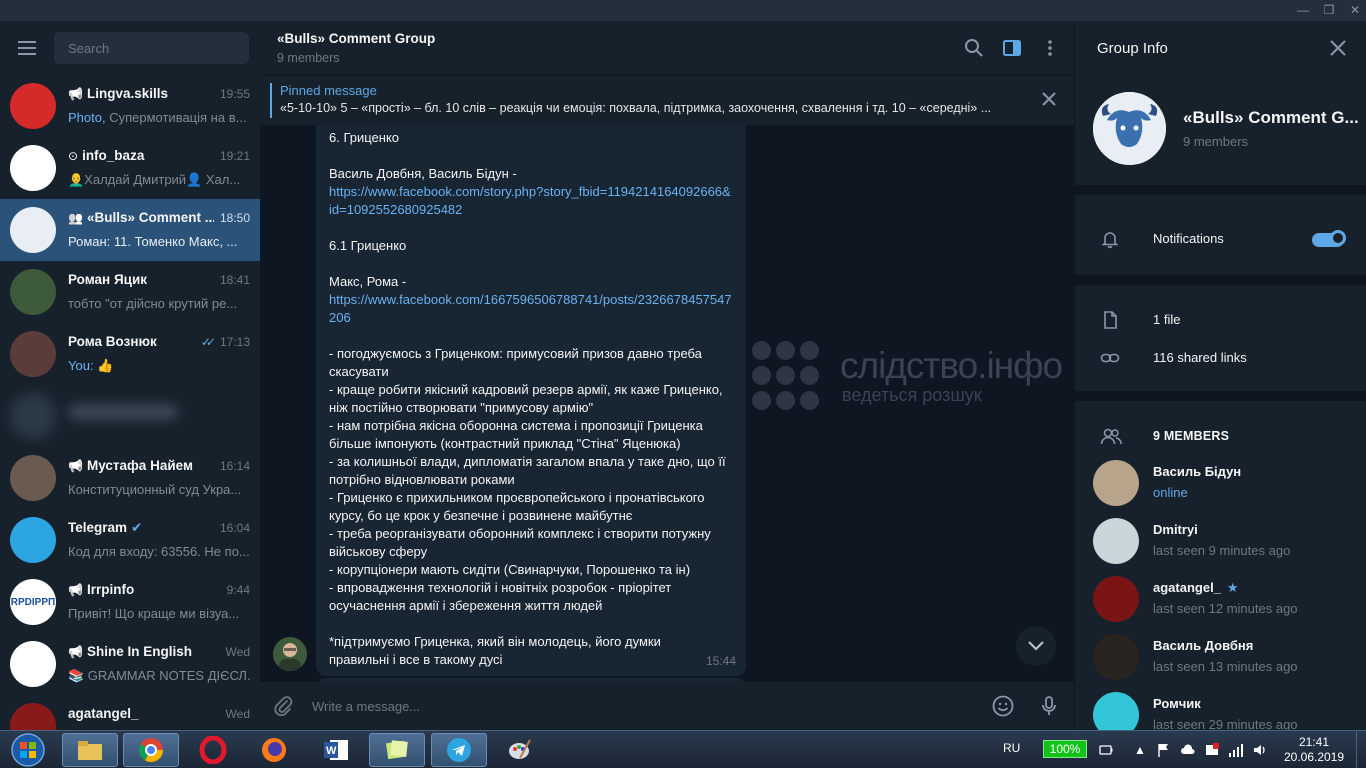 This screenshot has height=768, width=1366. What do you see at coordinates (1220, 484) in the screenshot?
I see `member-item: Василь Бідун online` at bounding box center [1220, 484].